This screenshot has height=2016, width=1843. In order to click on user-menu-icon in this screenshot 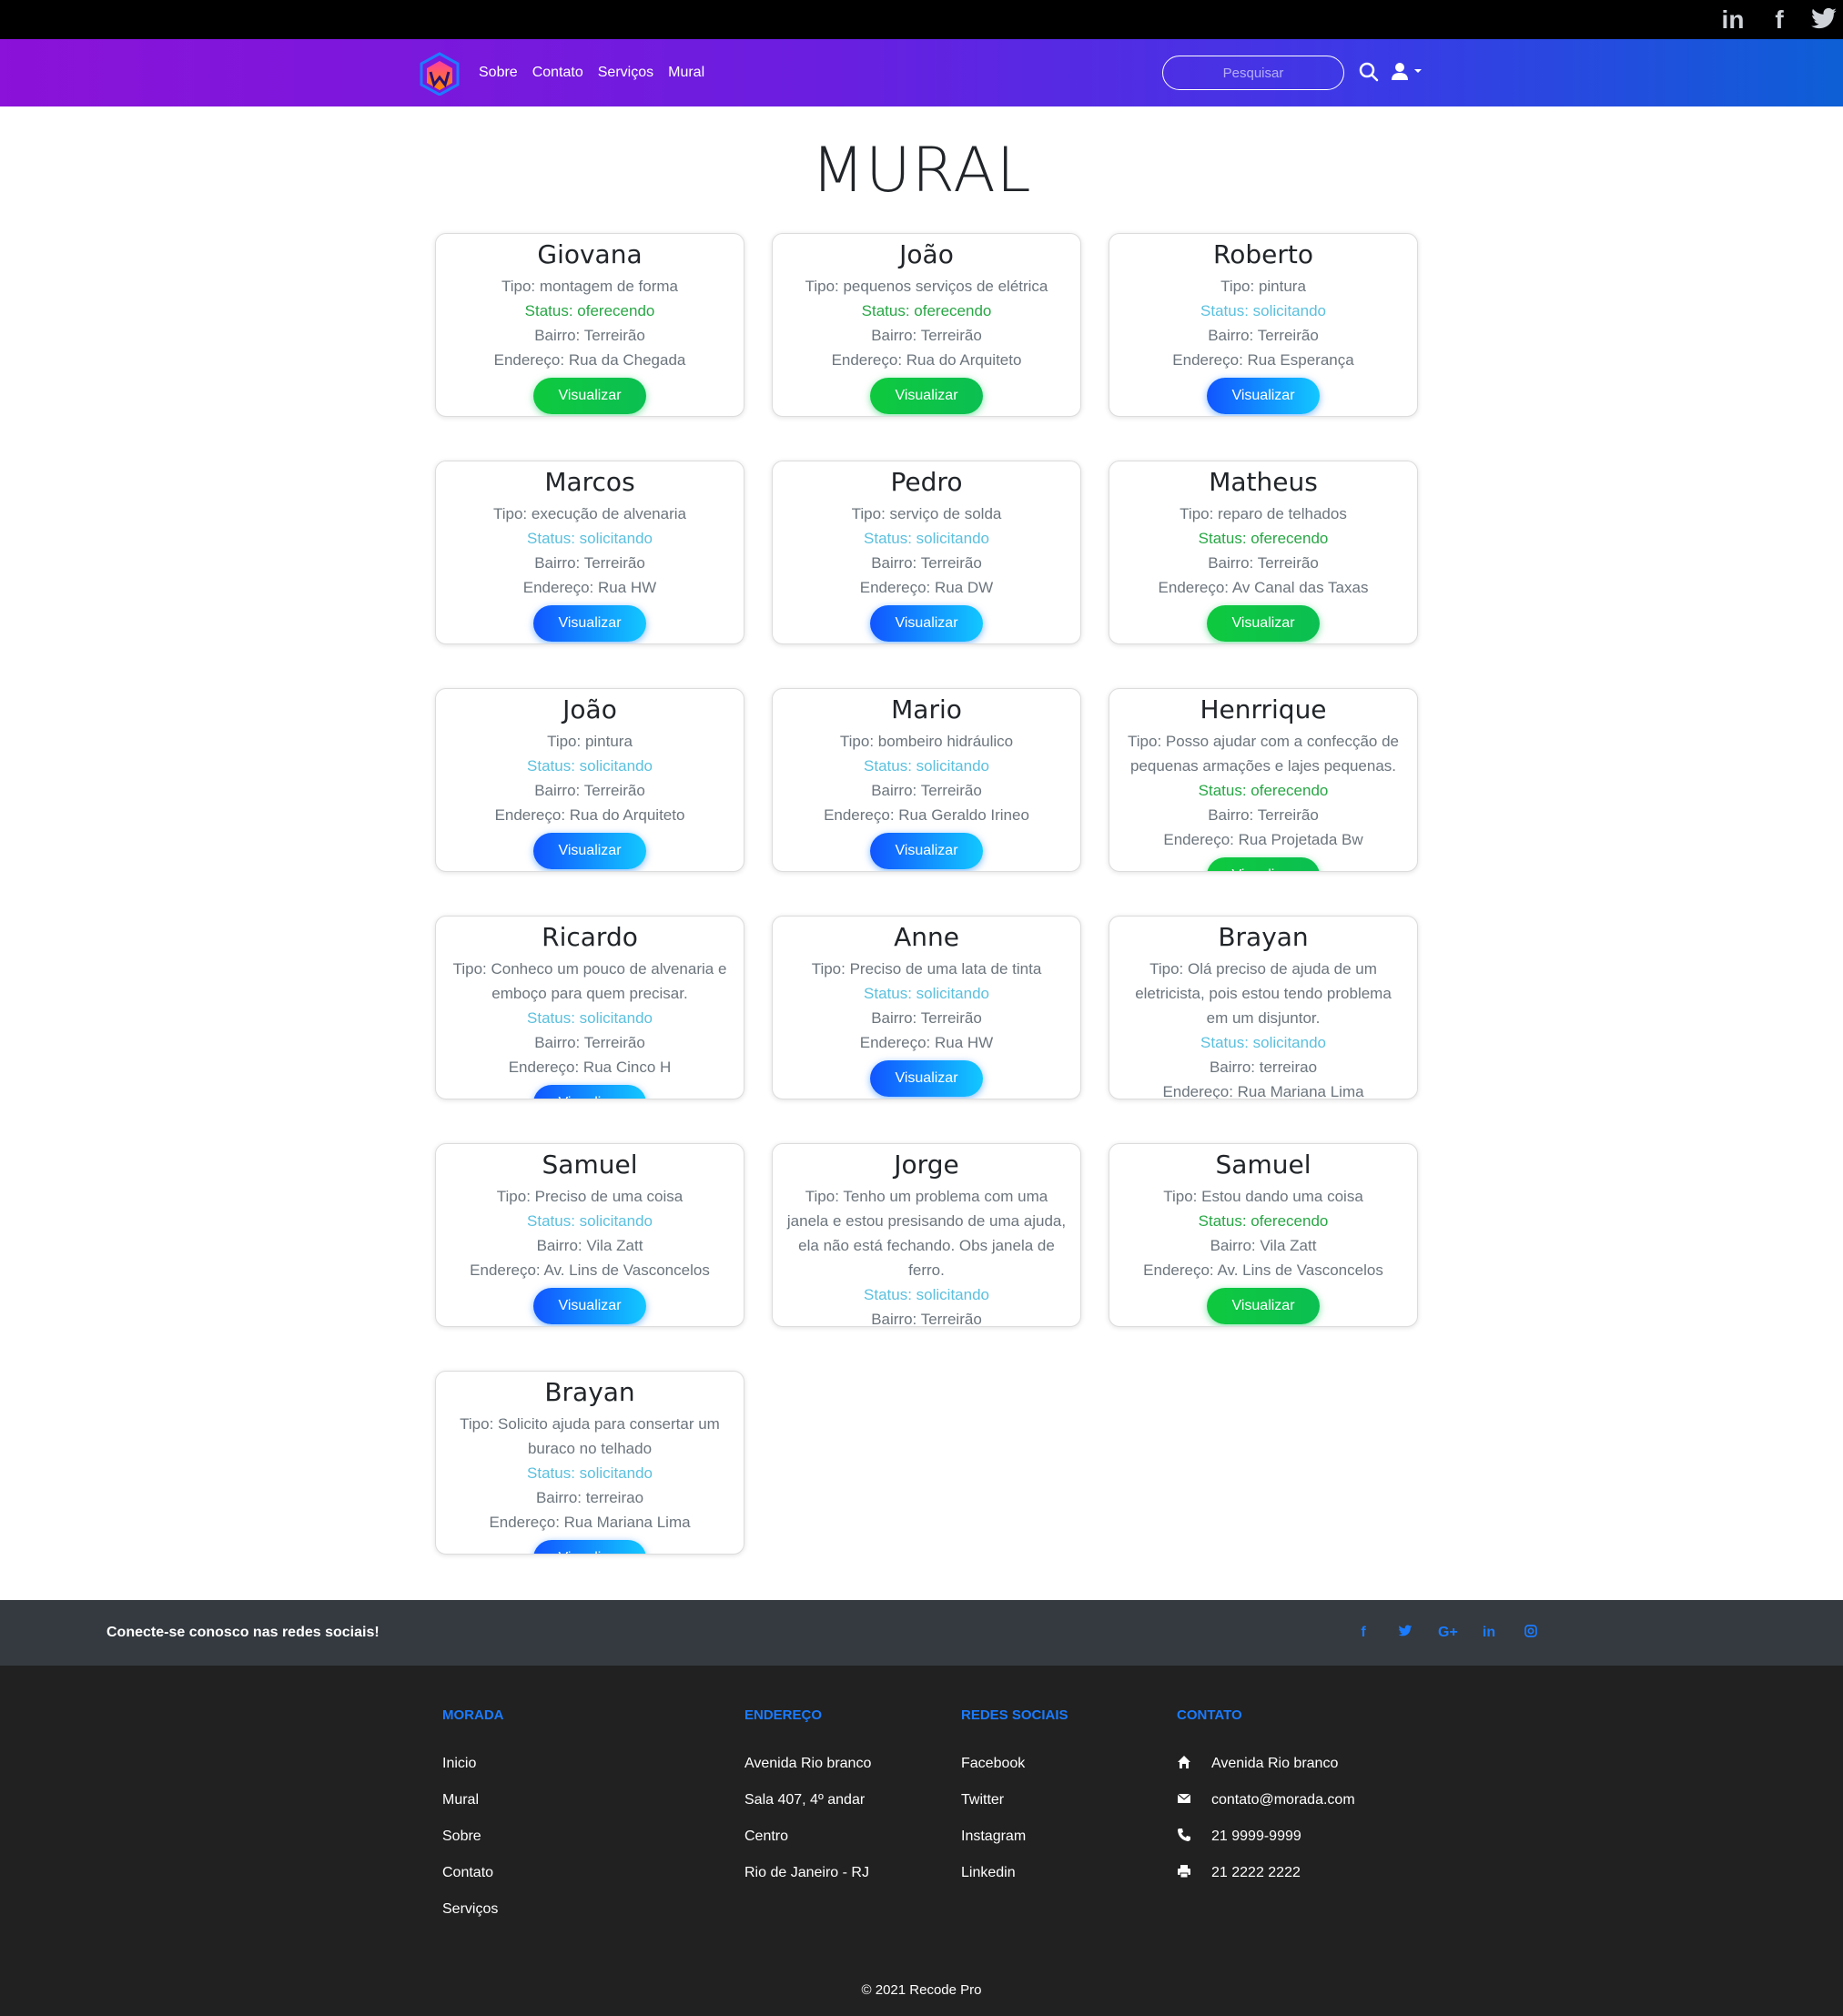, I will do `click(1407, 72)`.